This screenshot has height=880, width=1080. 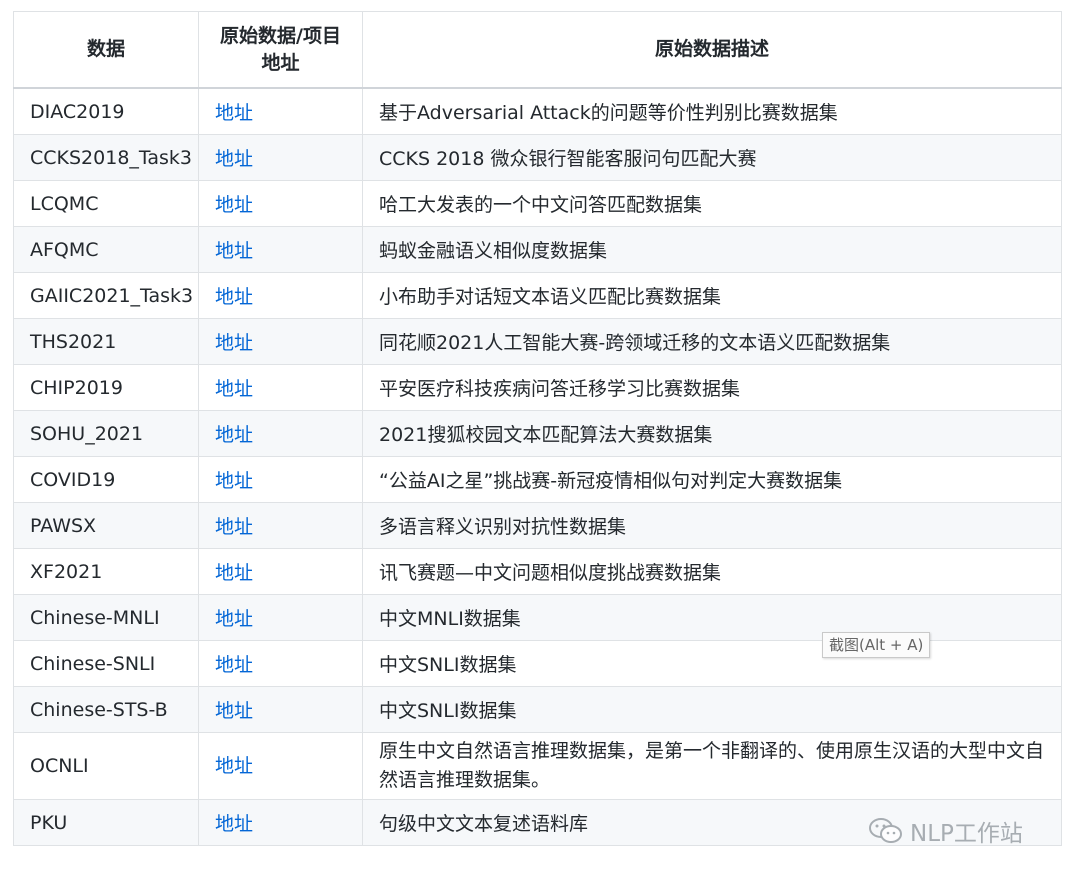 What do you see at coordinates (106, 111) in the screenshot?
I see `dataset-name: DIAC2019` at bounding box center [106, 111].